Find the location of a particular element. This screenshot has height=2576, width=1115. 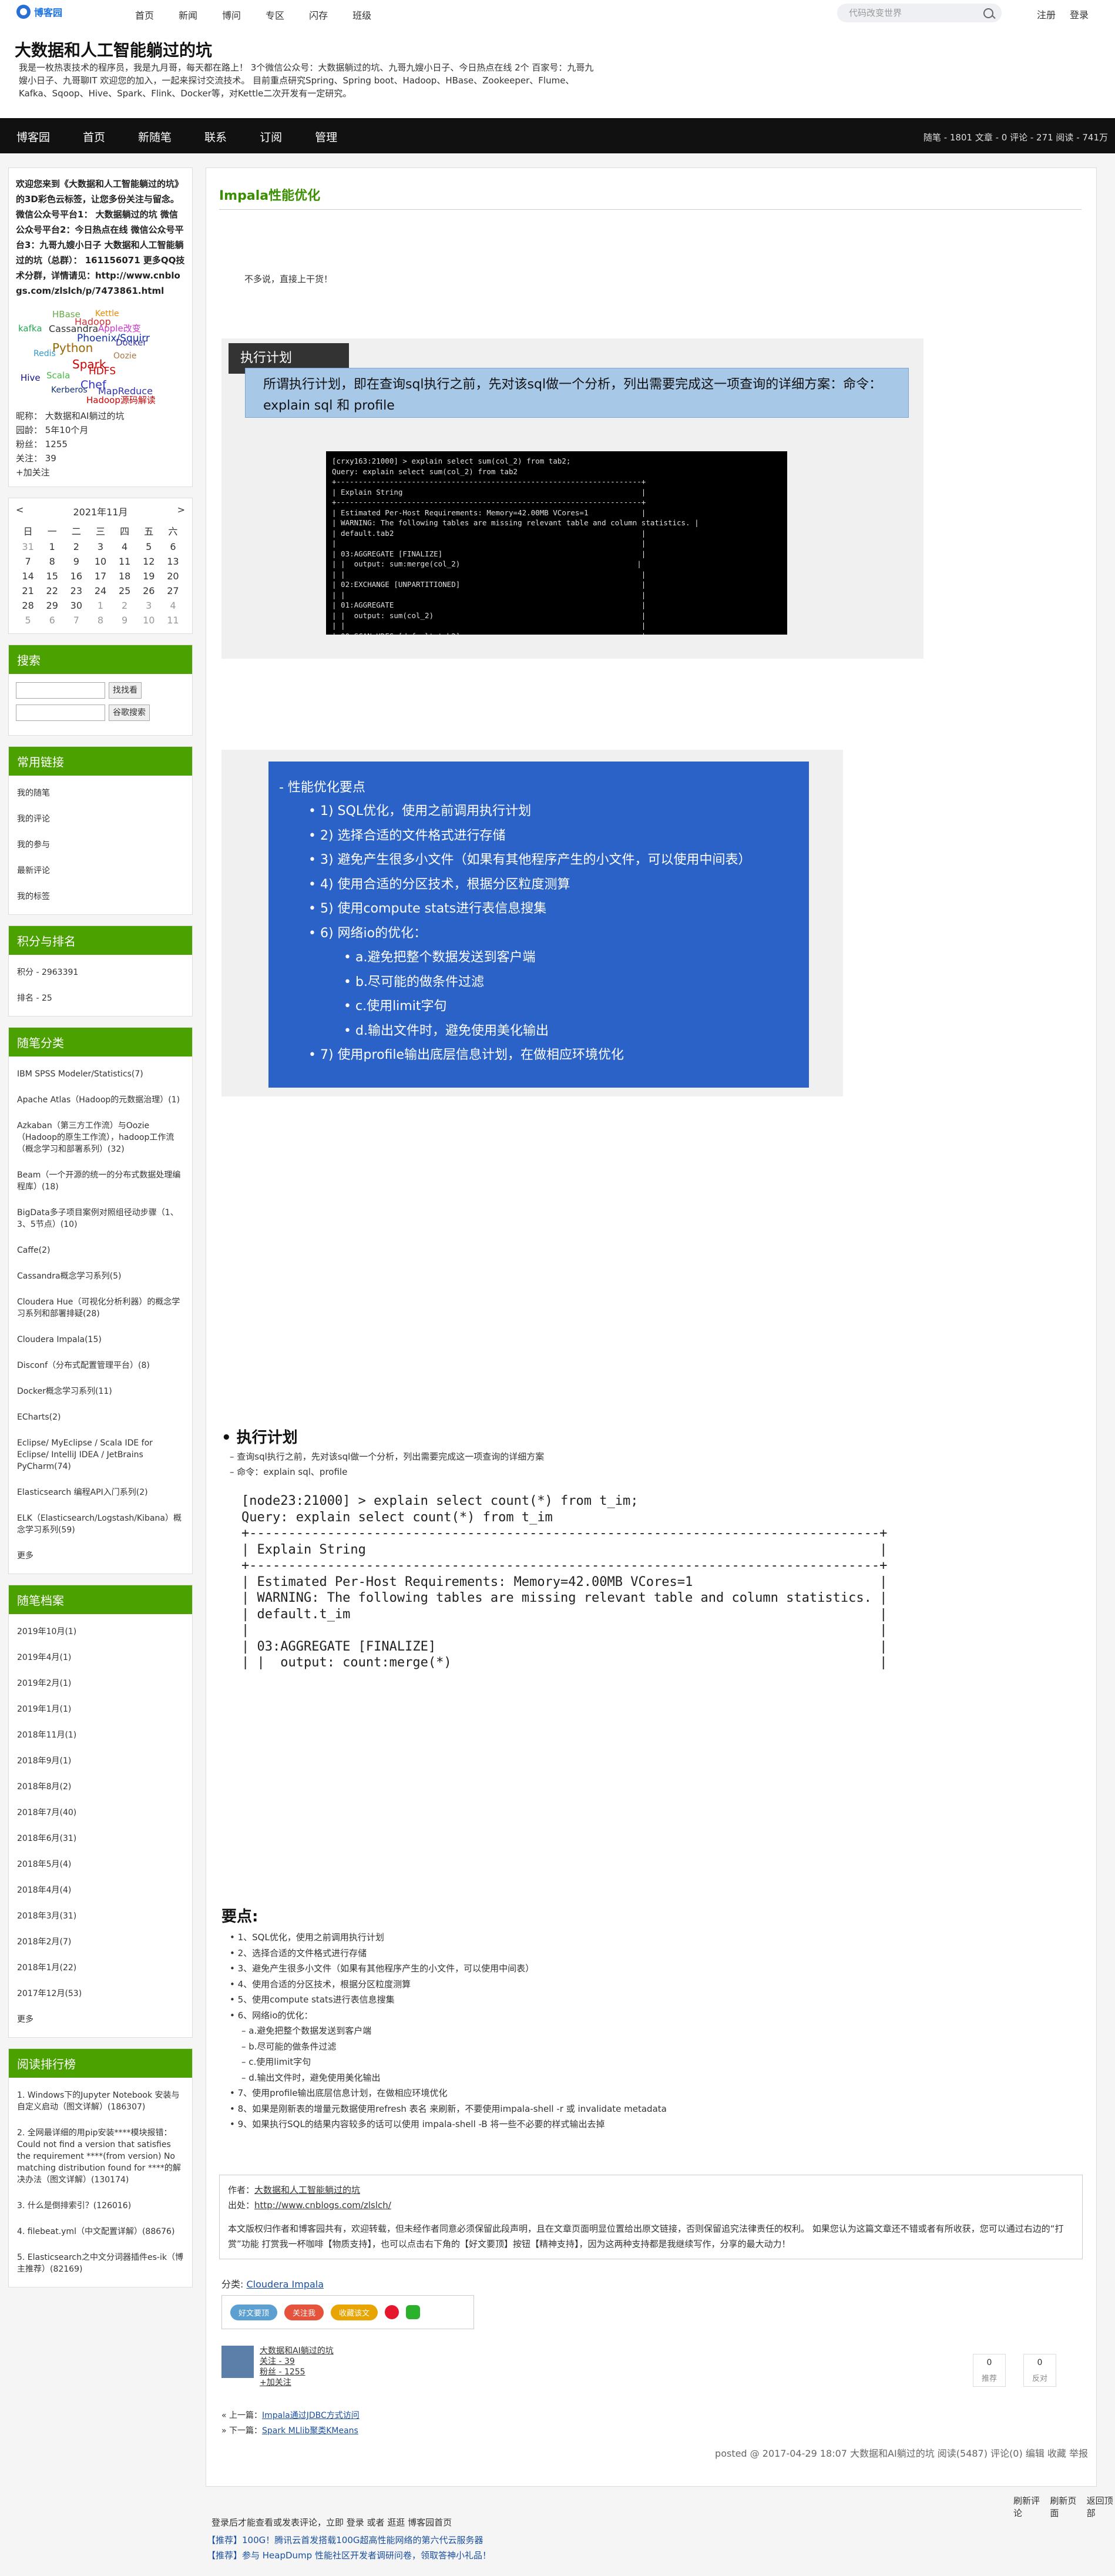

common-link: 我的参与 is located at coordinates (101, 845).